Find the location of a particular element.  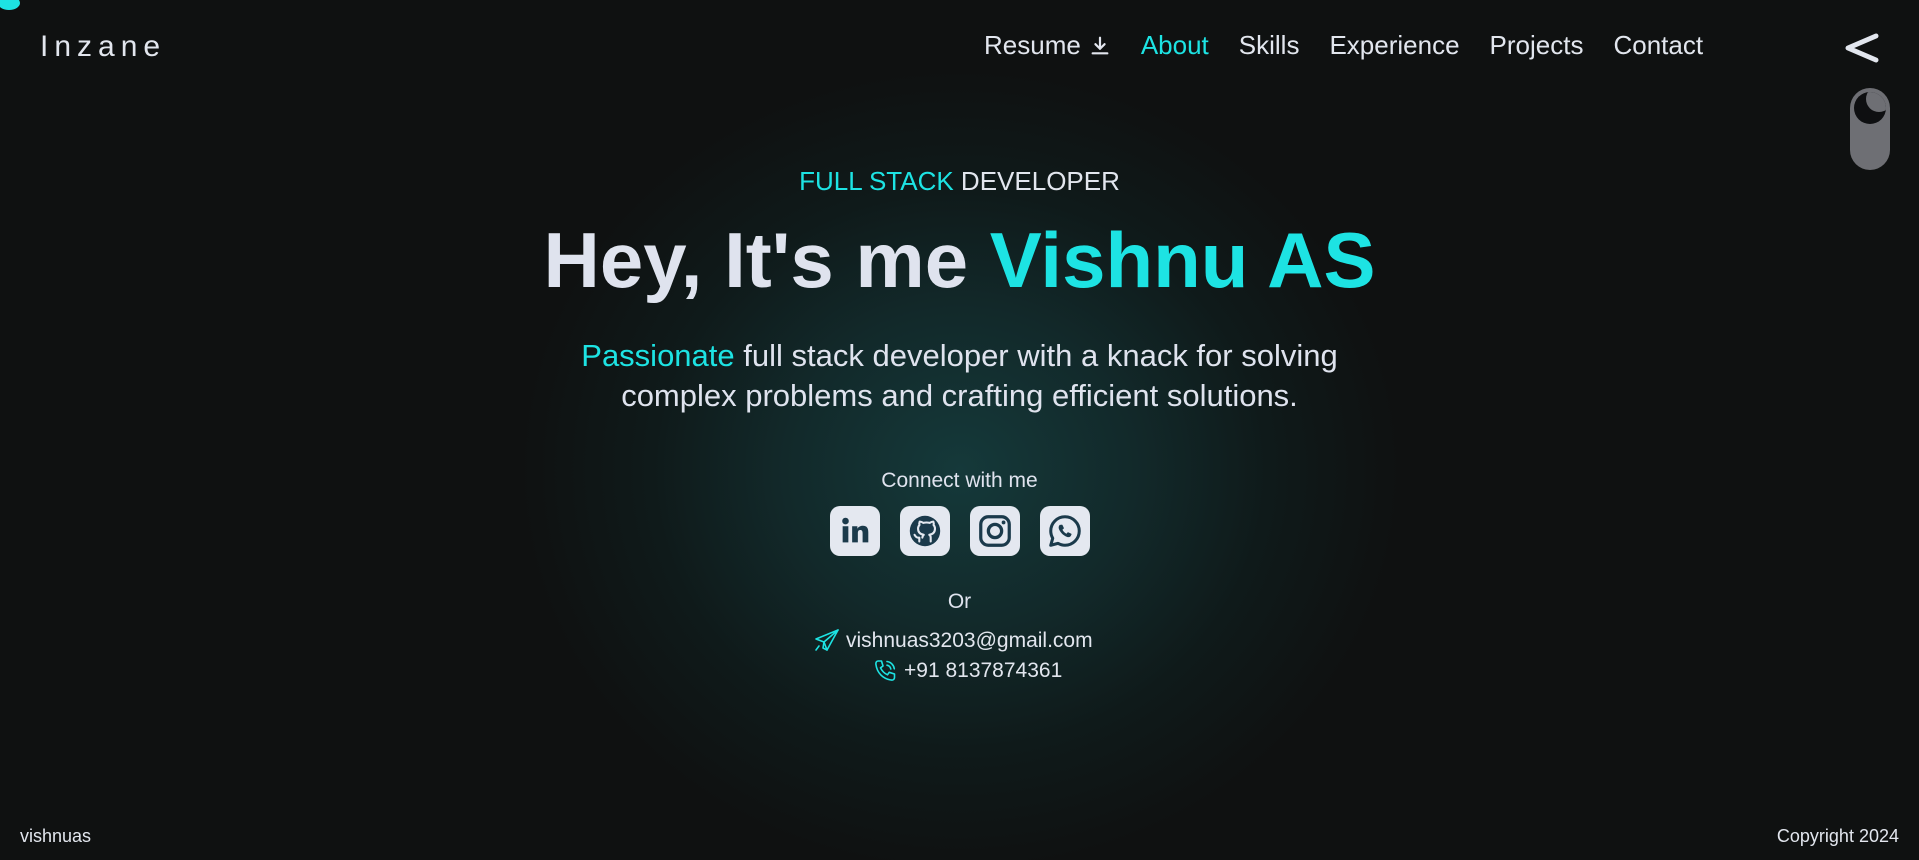

role-accent: FULL STACK is located at coordinates (876, 181).